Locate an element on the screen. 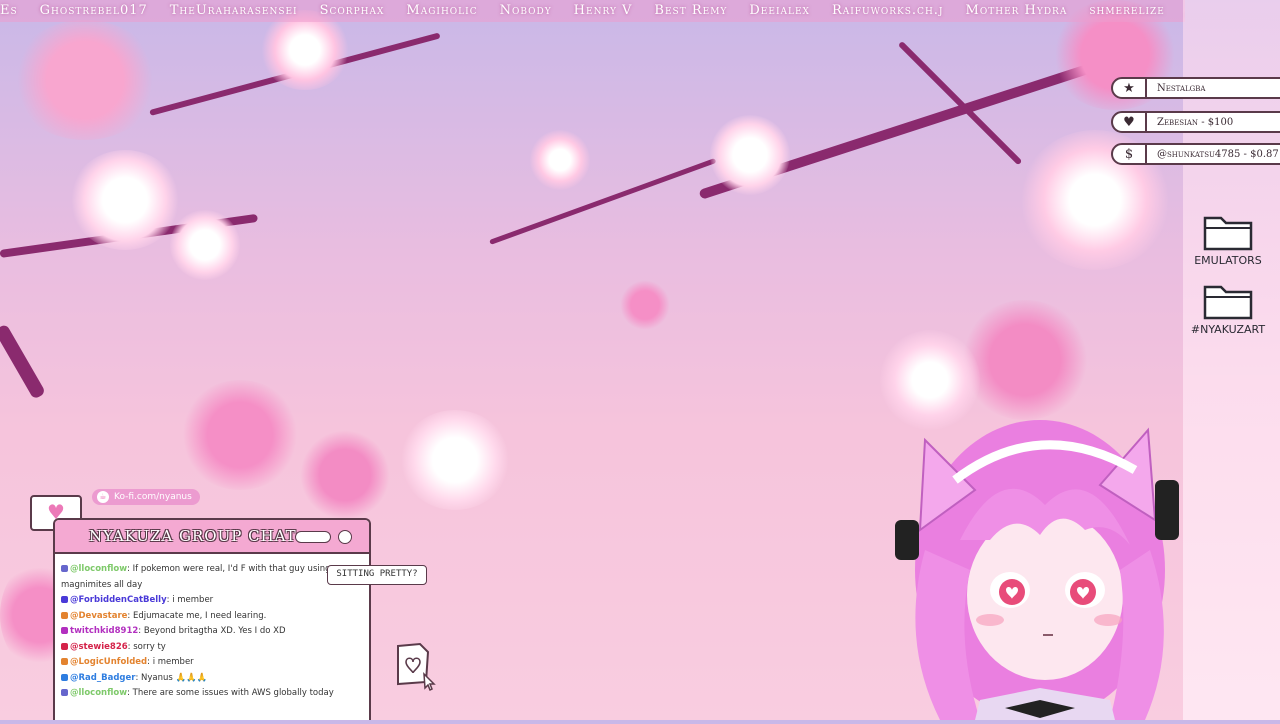 This screenshot has height=724, width=1280. chat-message: @Rad_Badger: Nyanus 🙏🙏🙏 is located at coordinates (212, 679).